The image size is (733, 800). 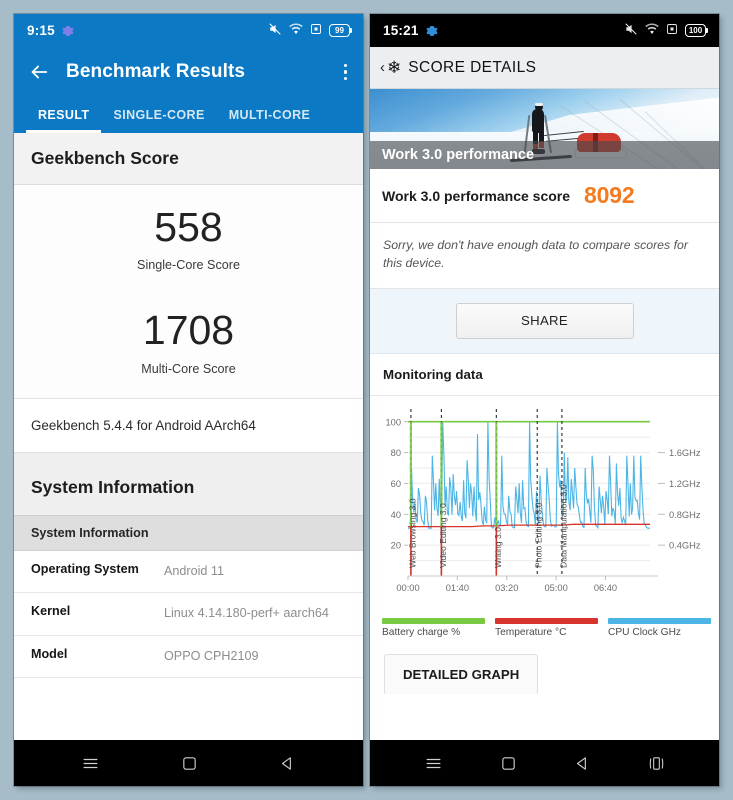 I want to click on row-key: Model, so click(x=49, y=653).